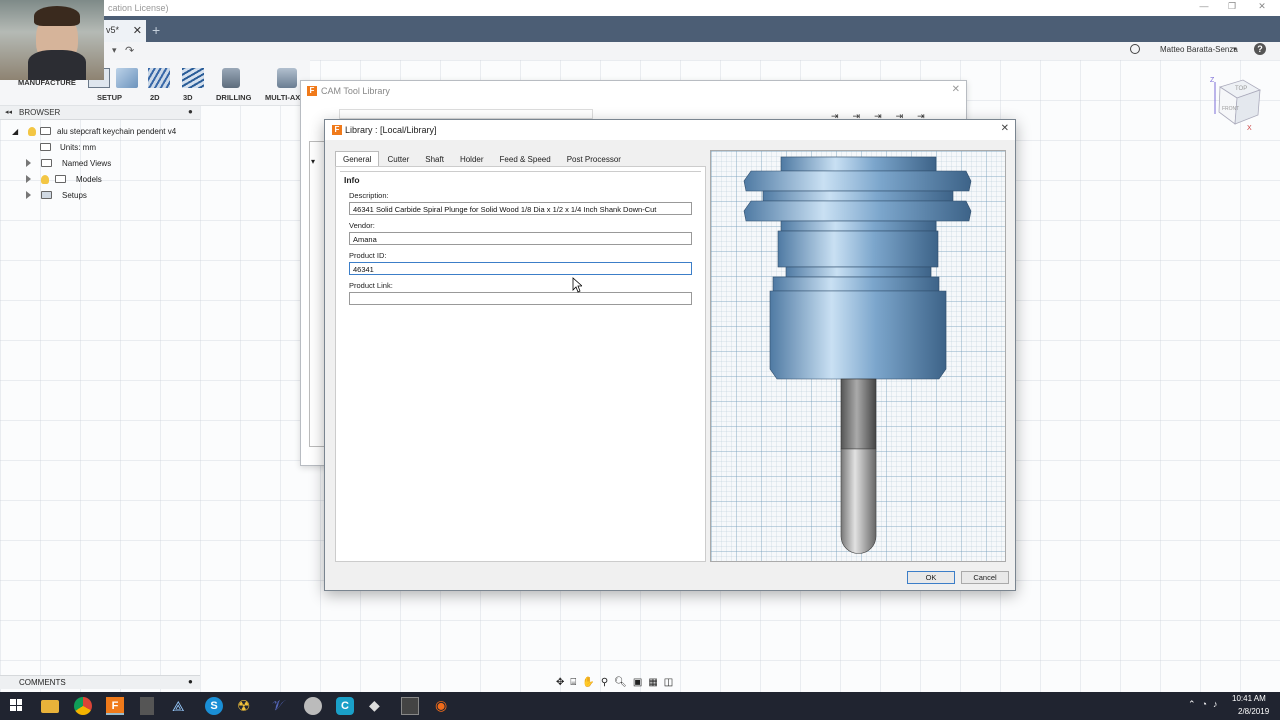 This screenshot has height=720, width=1280. What do you see at coordinates (1249, 698) in the screenshot?
I see `taskbar-time: 10:41 AM` at bounding box center [1249, 698].